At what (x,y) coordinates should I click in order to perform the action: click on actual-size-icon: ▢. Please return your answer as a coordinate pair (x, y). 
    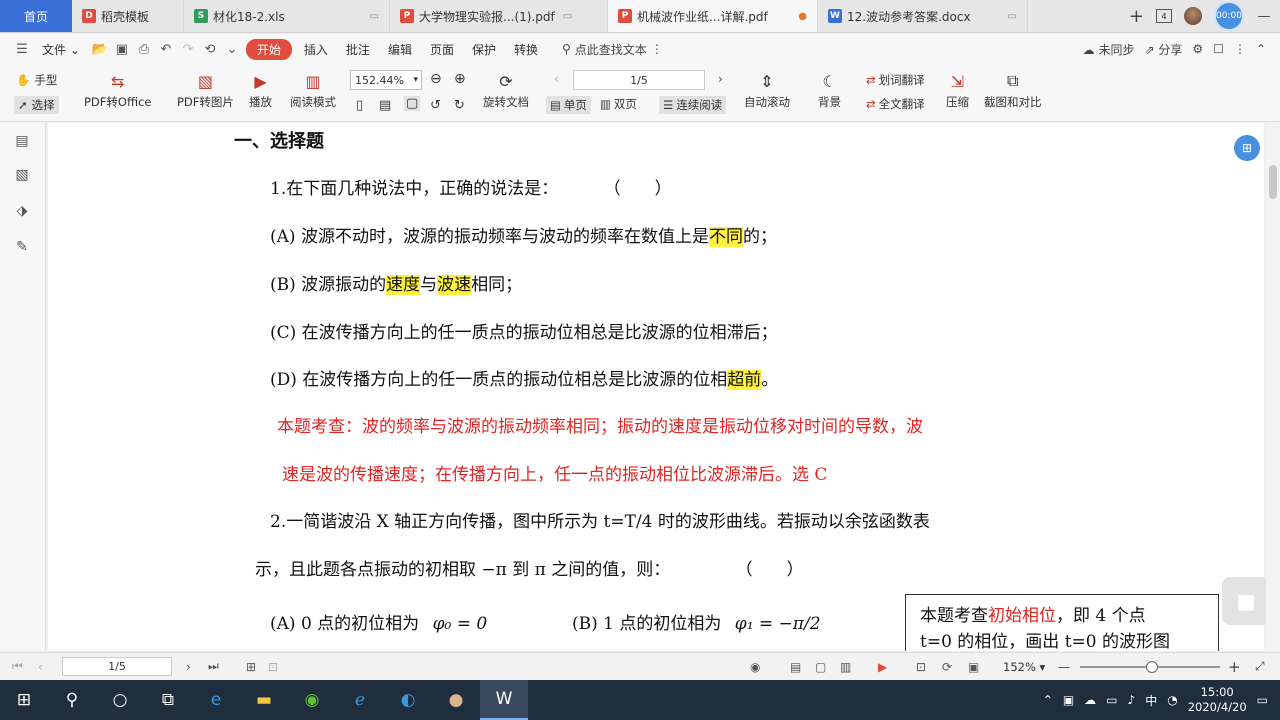
    Looking at the image, I should click on (412, 103).